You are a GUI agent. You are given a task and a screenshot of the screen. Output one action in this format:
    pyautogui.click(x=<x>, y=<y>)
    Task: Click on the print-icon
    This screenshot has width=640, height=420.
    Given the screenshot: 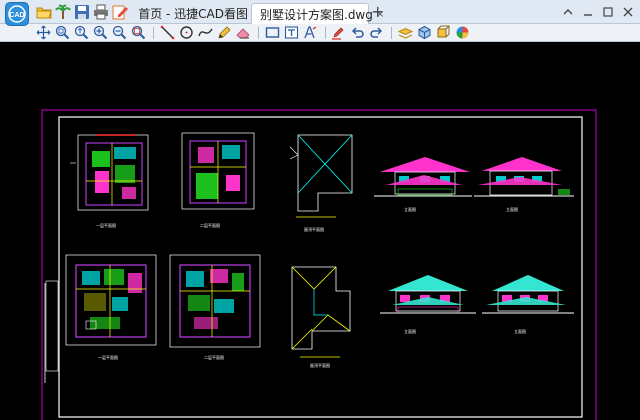 What is the action you would take?
    pyautogui.click(x=101, y=12)
    